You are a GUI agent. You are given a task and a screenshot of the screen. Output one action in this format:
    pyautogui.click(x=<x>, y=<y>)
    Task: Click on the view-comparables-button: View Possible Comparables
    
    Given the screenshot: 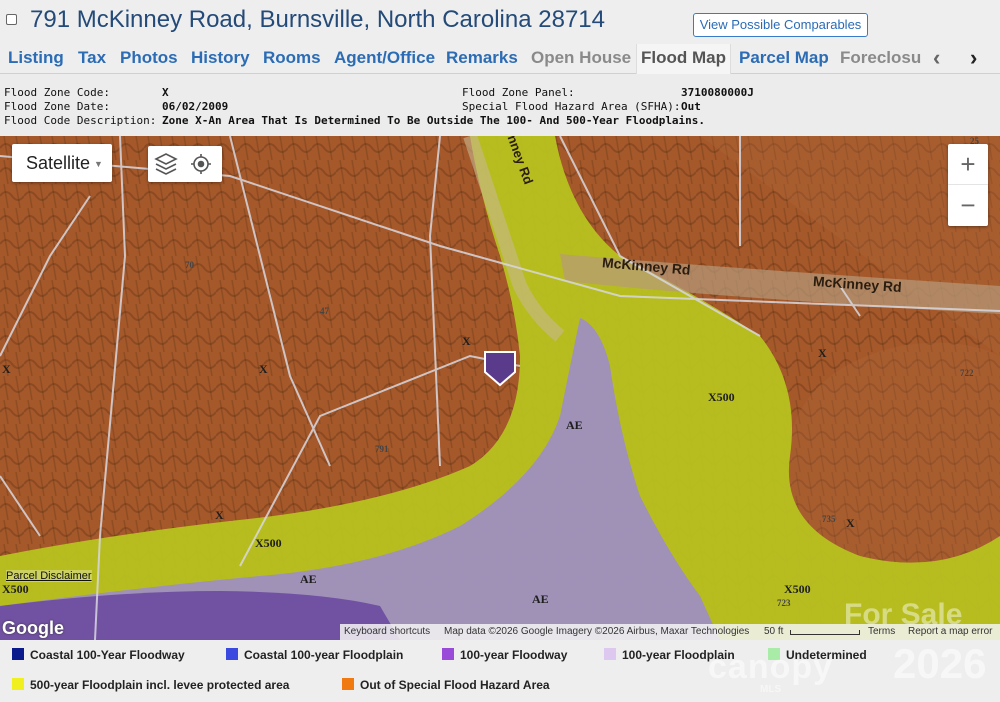 What is the action you would take?
    pyautogui.click(x=780, y=25)
    